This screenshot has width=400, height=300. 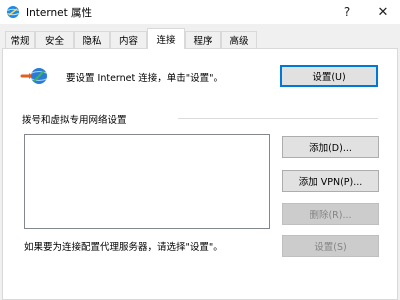 I want to click on window-title: Internet 属性, so click(x=59, y=13).